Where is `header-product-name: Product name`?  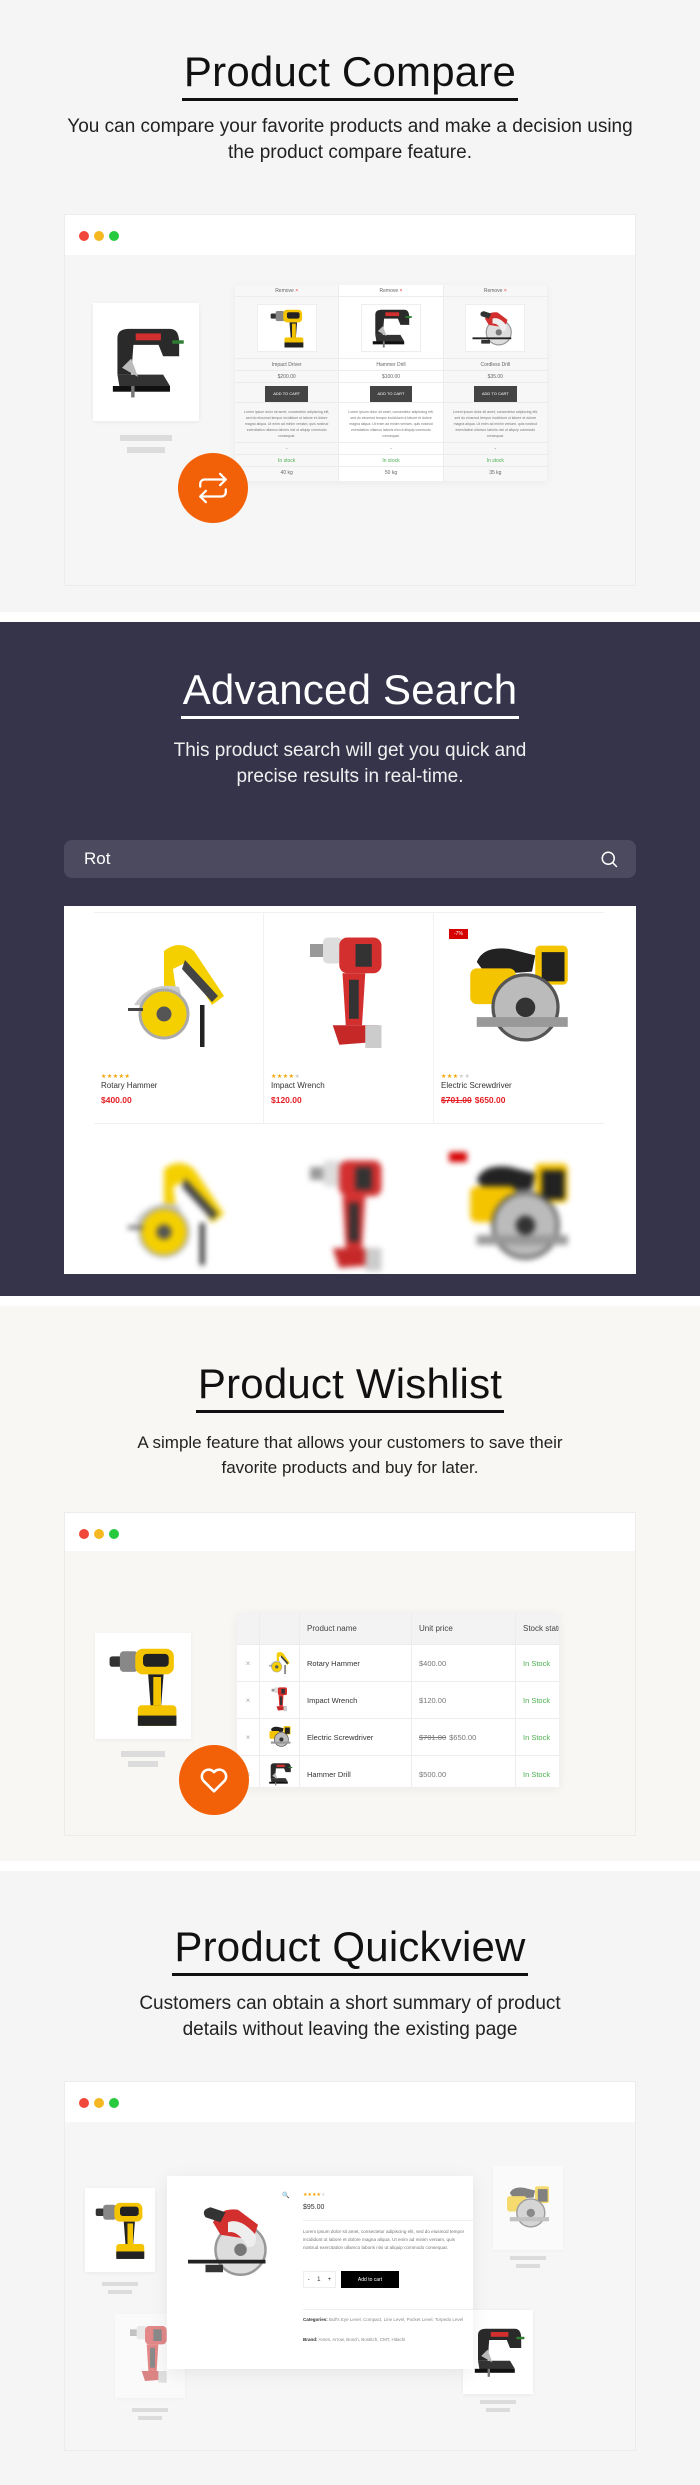 header-product-name: Product name is located at coordinates (356, 1628).